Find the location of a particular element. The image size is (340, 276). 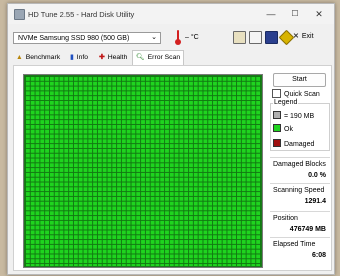

drive-select: NVMe Samsung SSD 980 (500 GB) ⌄ is located at coordinates (87, 38).